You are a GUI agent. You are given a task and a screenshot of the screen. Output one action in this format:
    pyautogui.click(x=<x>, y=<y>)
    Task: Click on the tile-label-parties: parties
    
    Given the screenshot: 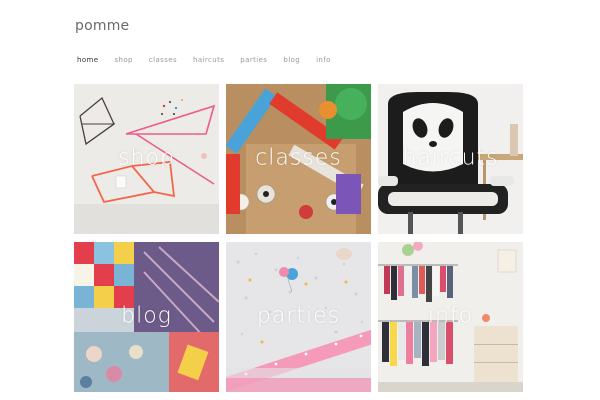 What is the action you would take?
    pyautogui.click(x=298, y=316)
    